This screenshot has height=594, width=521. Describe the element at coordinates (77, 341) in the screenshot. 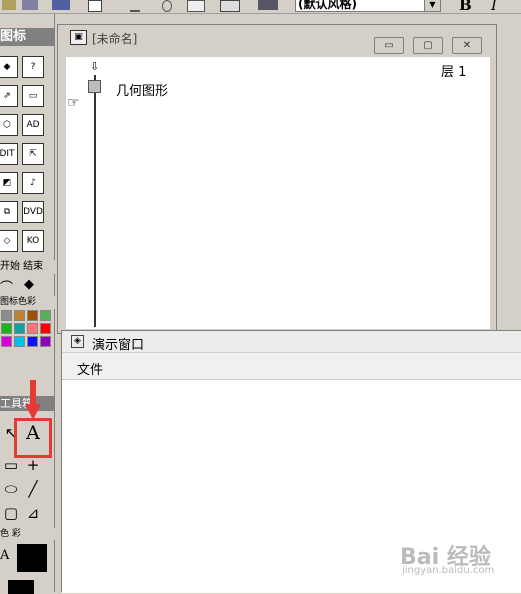

I see `presentation-window-icon: ◈` at that location.